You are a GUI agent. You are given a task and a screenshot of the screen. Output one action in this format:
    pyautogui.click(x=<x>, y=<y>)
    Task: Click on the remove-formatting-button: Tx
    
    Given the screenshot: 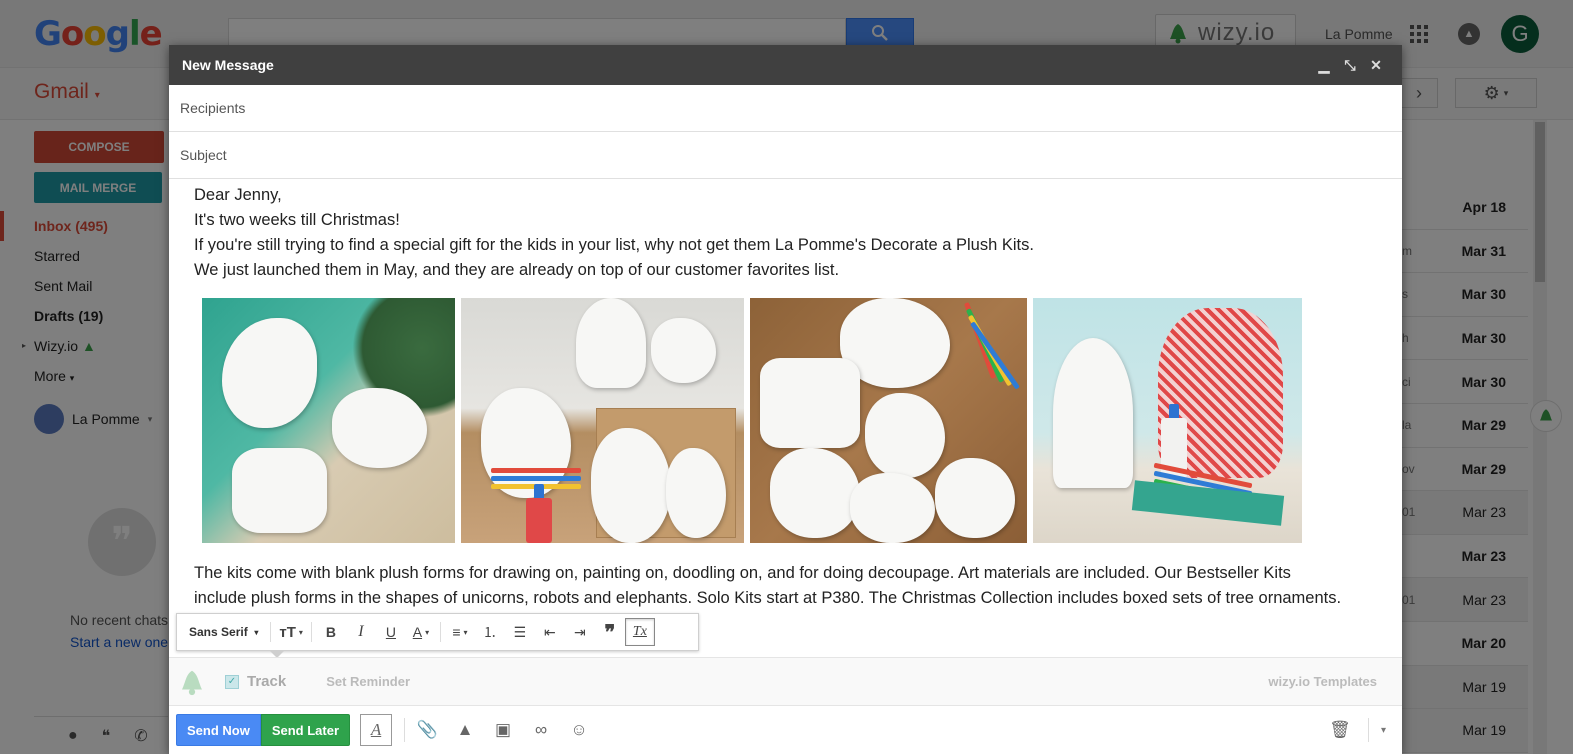 What is the action you would take?
    pyautogui.click(x=639, y=632)
    